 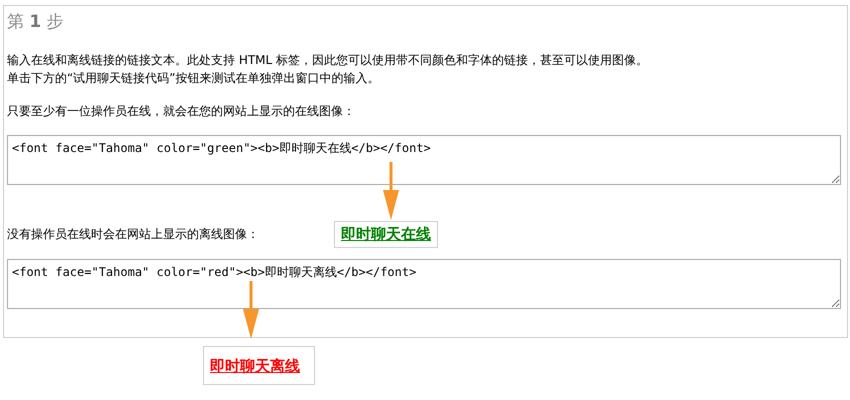 What do you see at coordinates (424, 160) in the screenshot?
I see `code-field: <font face="Tahoma" color="green"><b>即时聊天在线</b></font>` at bounding box center [424, 160].